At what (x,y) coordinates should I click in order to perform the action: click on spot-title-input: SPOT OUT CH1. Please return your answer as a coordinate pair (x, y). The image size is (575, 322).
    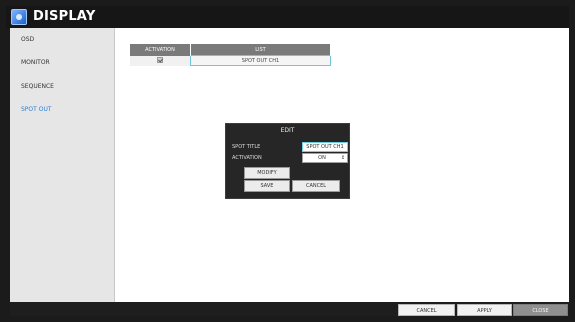
    Looking at the image, I should click on (325, 147).